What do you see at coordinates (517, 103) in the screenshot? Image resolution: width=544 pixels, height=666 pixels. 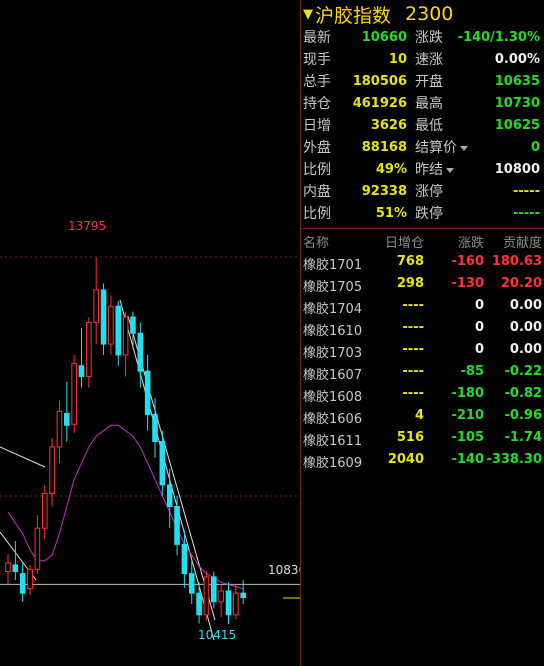 I see `quote-value: 10730` at bounding box center [517, 103].